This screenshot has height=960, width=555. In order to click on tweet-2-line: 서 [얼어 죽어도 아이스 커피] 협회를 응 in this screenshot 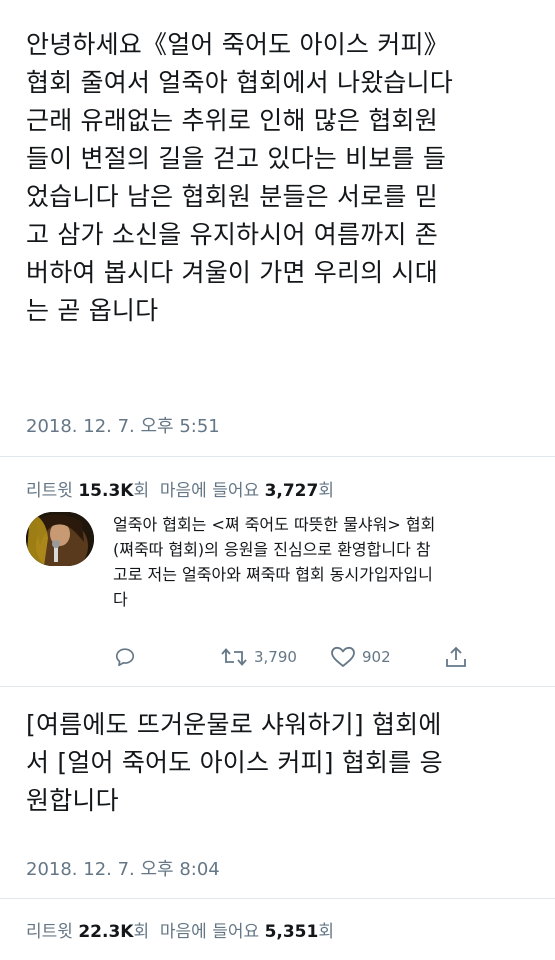, I will do `click(234, 762)`.